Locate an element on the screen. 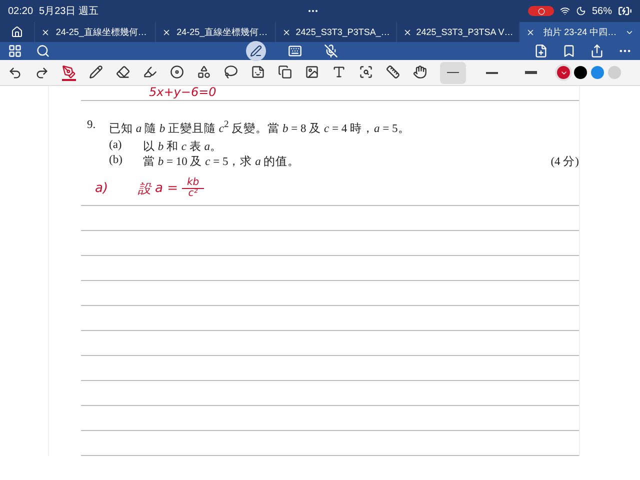 The height and width of the screenshot is (480, 640). sticker-icon is located at coordinates (258, 72).